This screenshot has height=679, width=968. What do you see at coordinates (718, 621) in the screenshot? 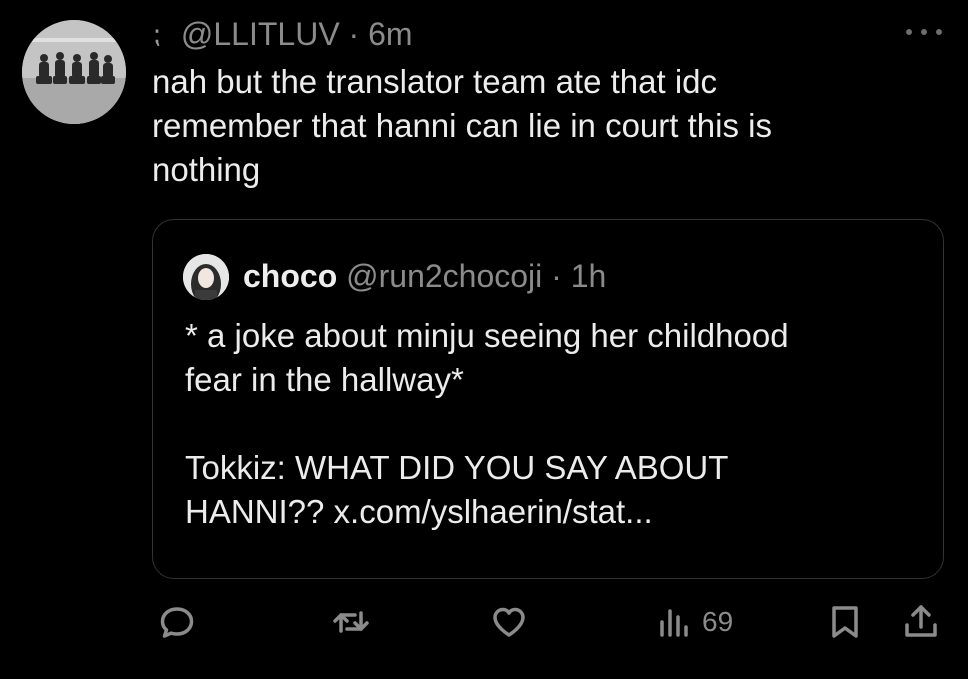
I see `views-count: 69` at bounding box center [718, 621].